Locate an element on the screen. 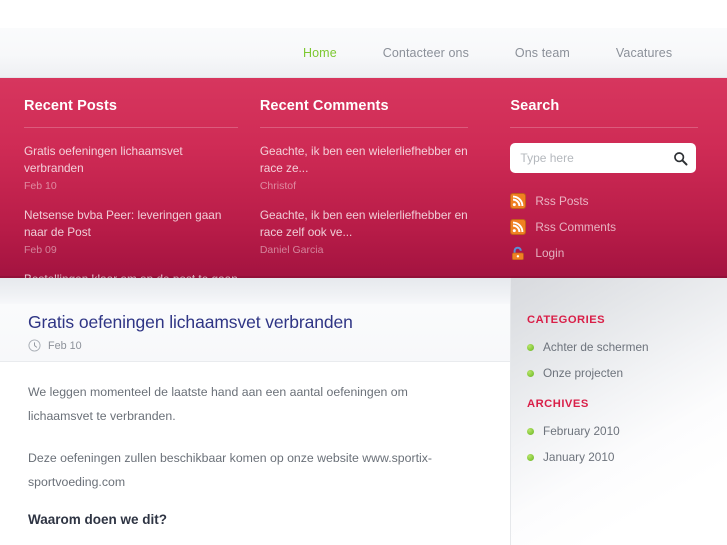 The width and height of the screenshot is (727, 545). clock-icon is located at coordinates (34, 345).